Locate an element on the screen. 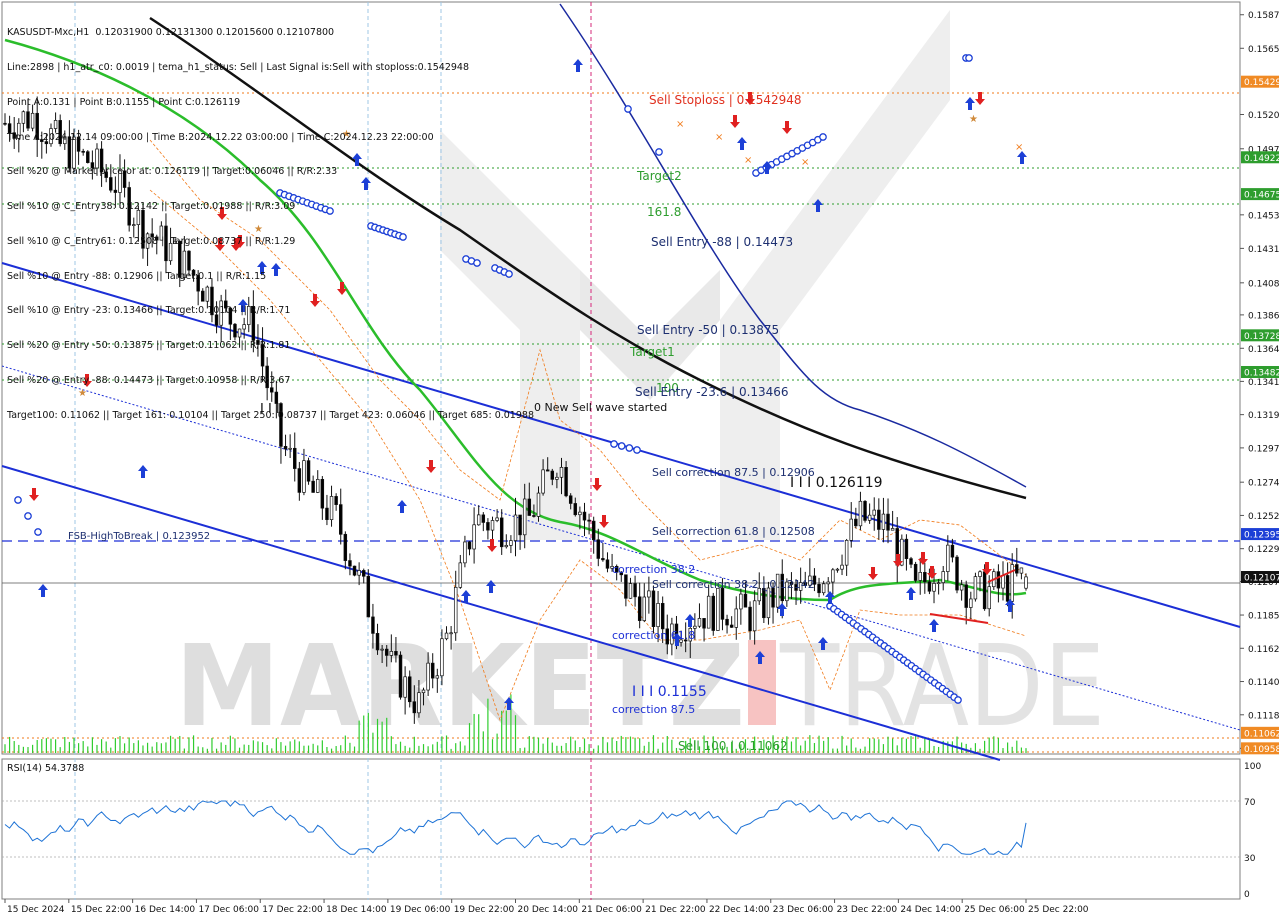 Image resolution: width=1280 pixels, height=920 pixels. time-tick-label: 23 Dec 22:00 is located at coordinates (867, 910).